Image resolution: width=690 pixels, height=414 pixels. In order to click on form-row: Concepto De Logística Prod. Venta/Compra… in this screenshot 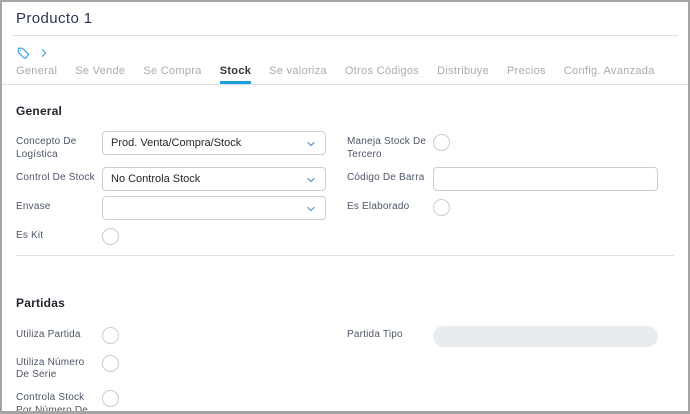, I will do `click(345, 146)`.